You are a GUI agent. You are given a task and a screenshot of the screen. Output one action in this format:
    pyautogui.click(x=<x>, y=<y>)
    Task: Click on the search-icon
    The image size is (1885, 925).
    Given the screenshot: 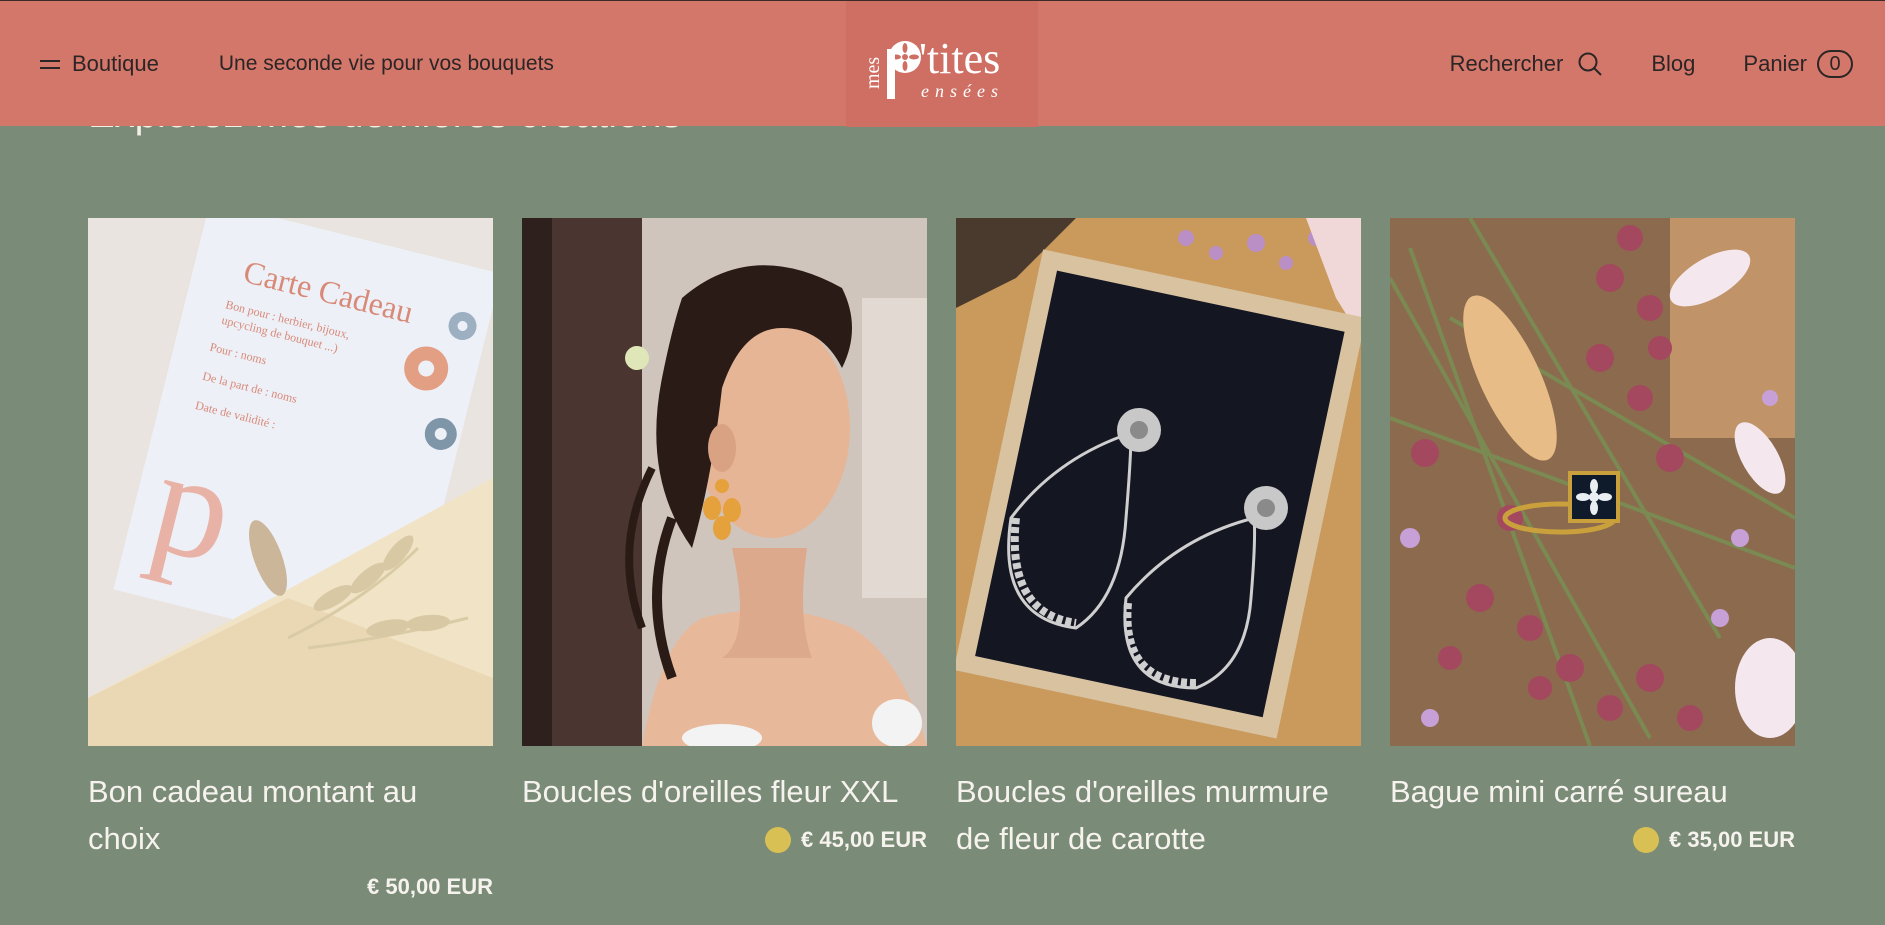 What is the action you would take?
    pyautogui.click(x=1590, y=64)
    